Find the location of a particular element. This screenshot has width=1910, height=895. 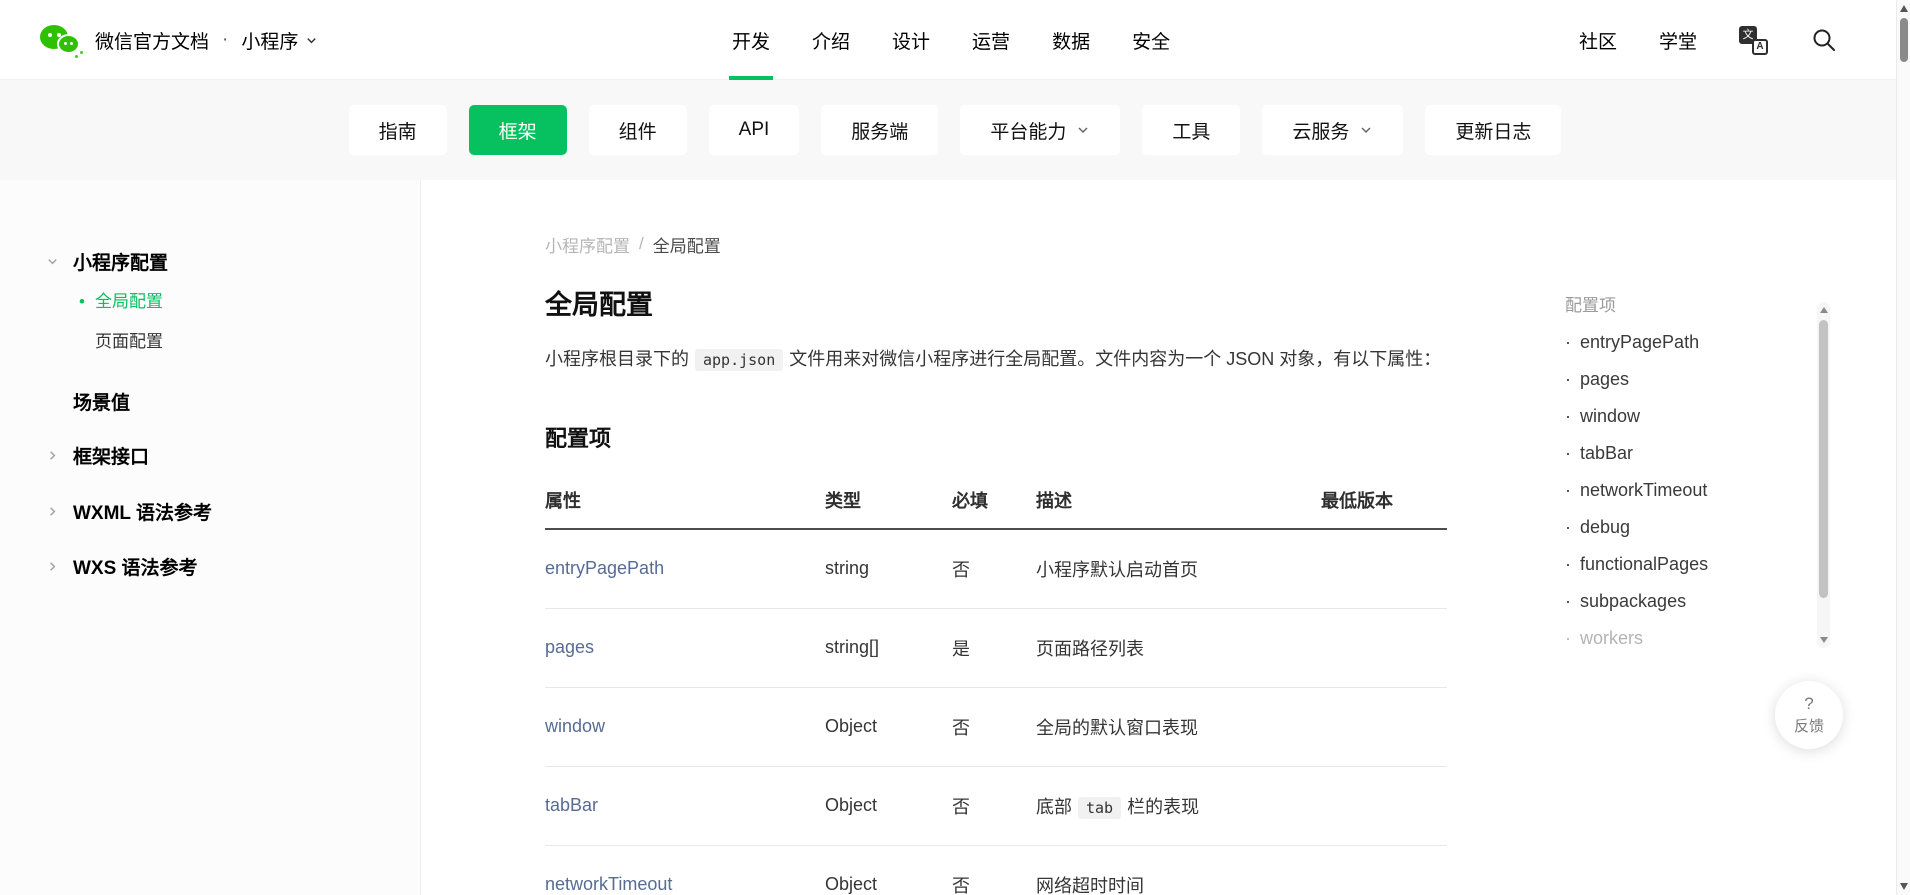

prop-link-entryPagePath: entryPagePath is located at coordinates (604, 568).